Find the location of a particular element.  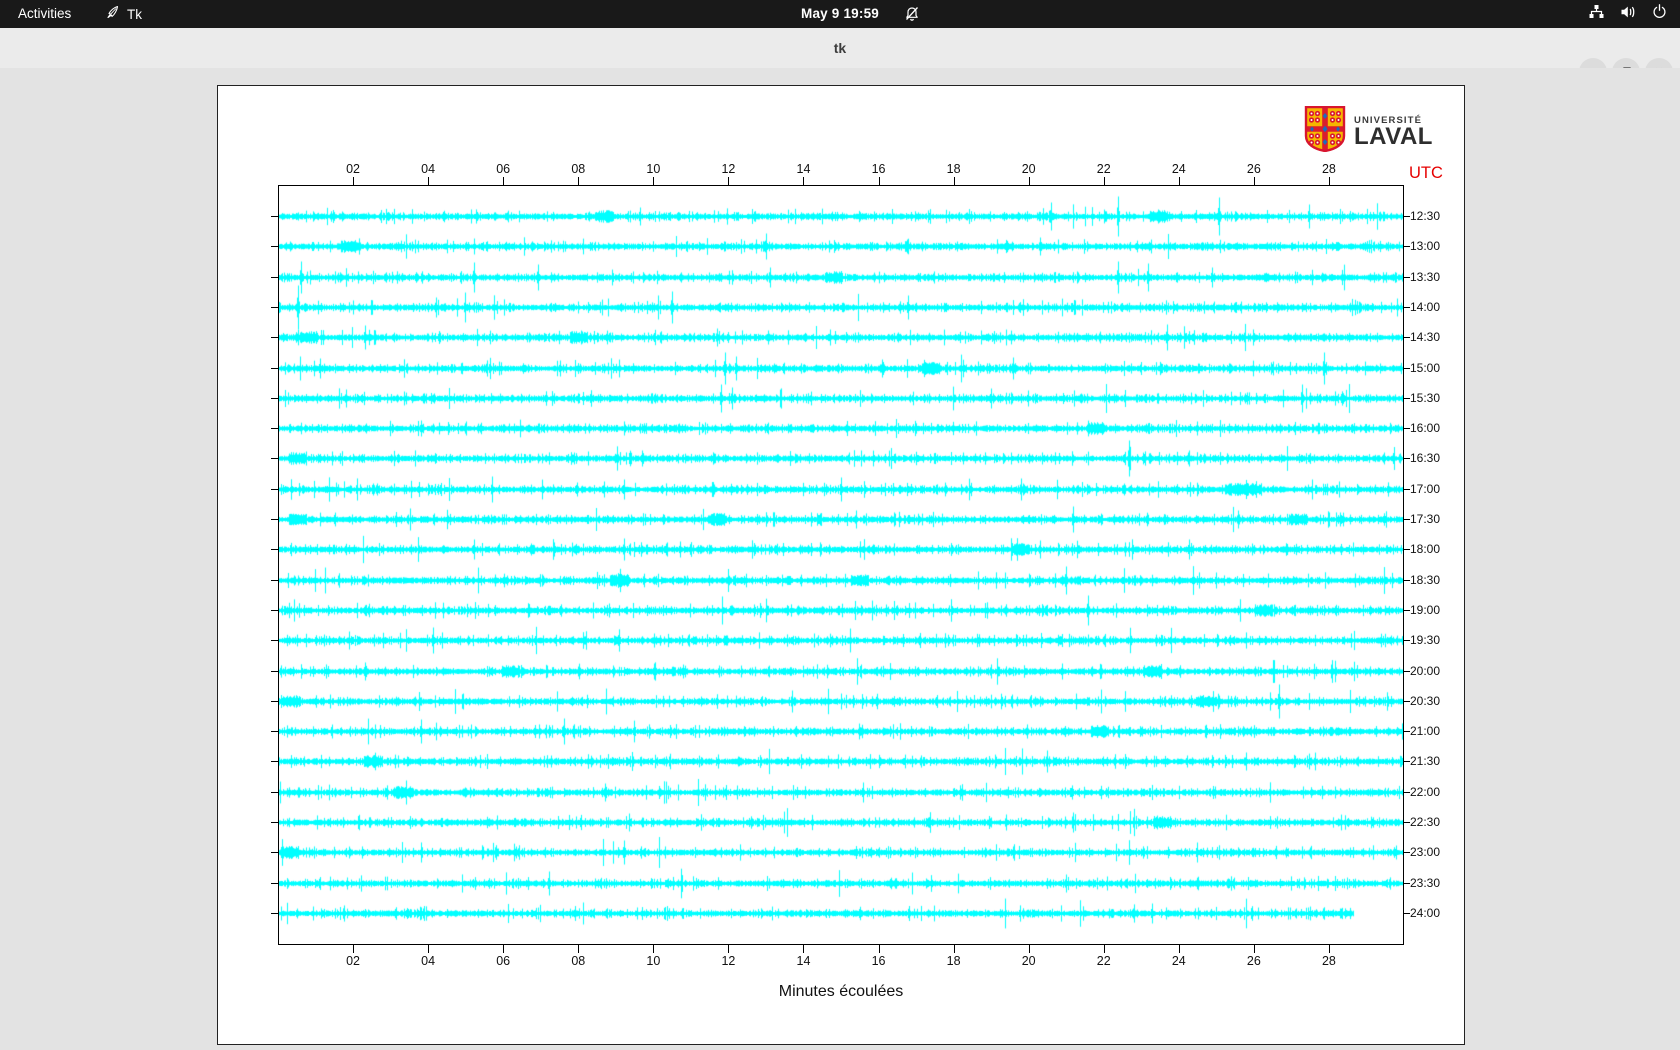

x-tick-label-top: 16 is located at coordinates (878, 169).